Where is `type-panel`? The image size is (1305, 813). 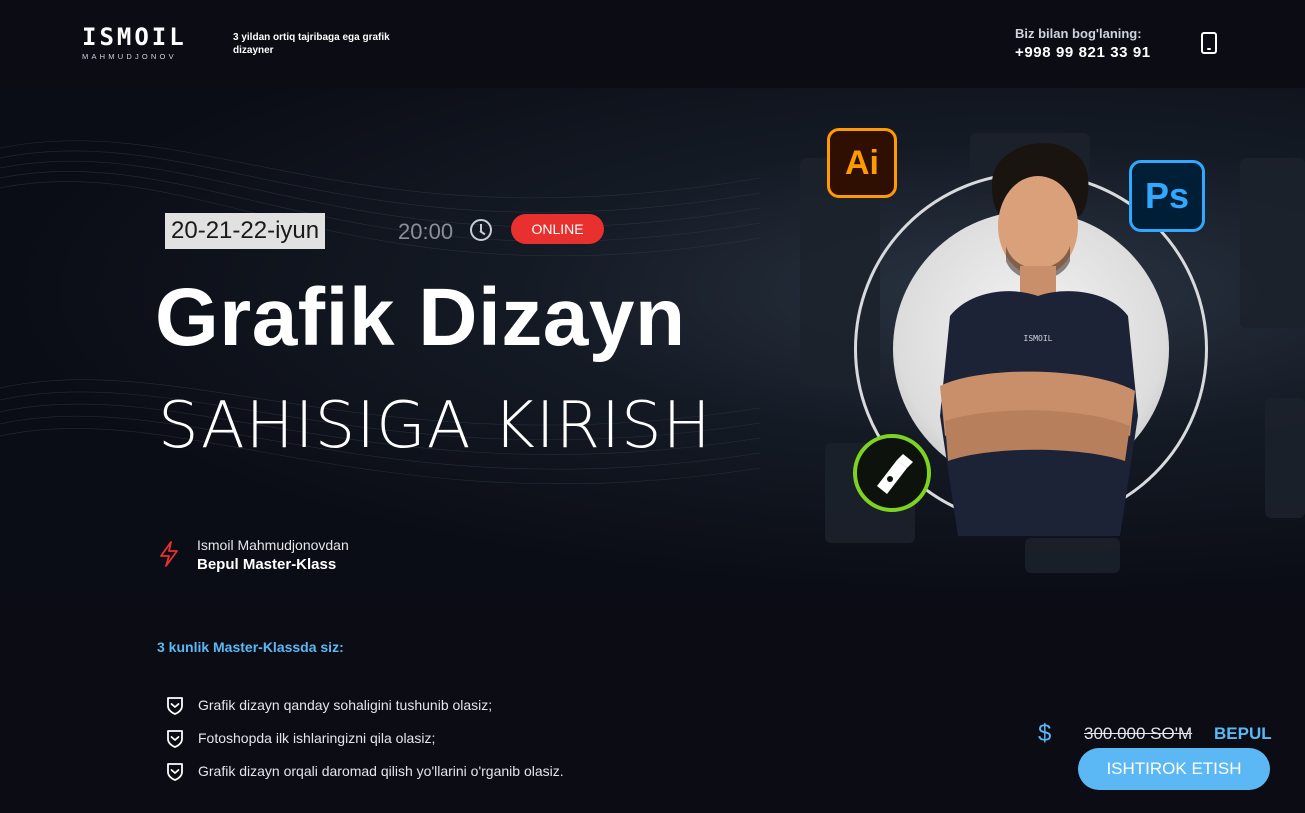
type-panel is located at coordinates (1072, 555).